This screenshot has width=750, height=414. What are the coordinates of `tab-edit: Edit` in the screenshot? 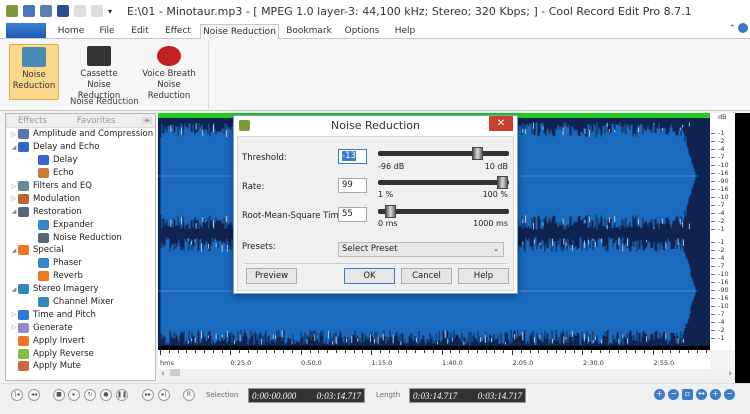 It's located at (140, 31).